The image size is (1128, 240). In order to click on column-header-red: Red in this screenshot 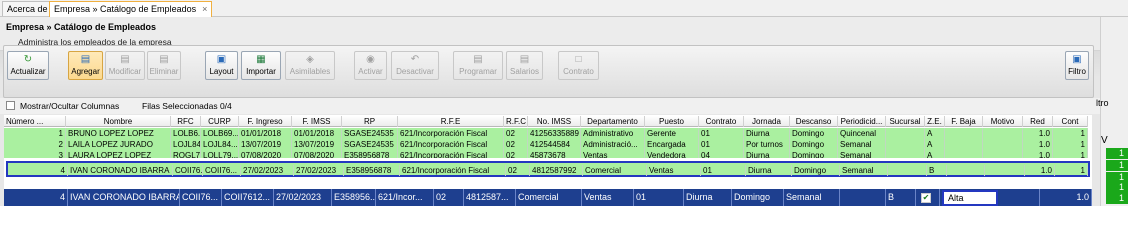, I will do `click(1038, 121)`.